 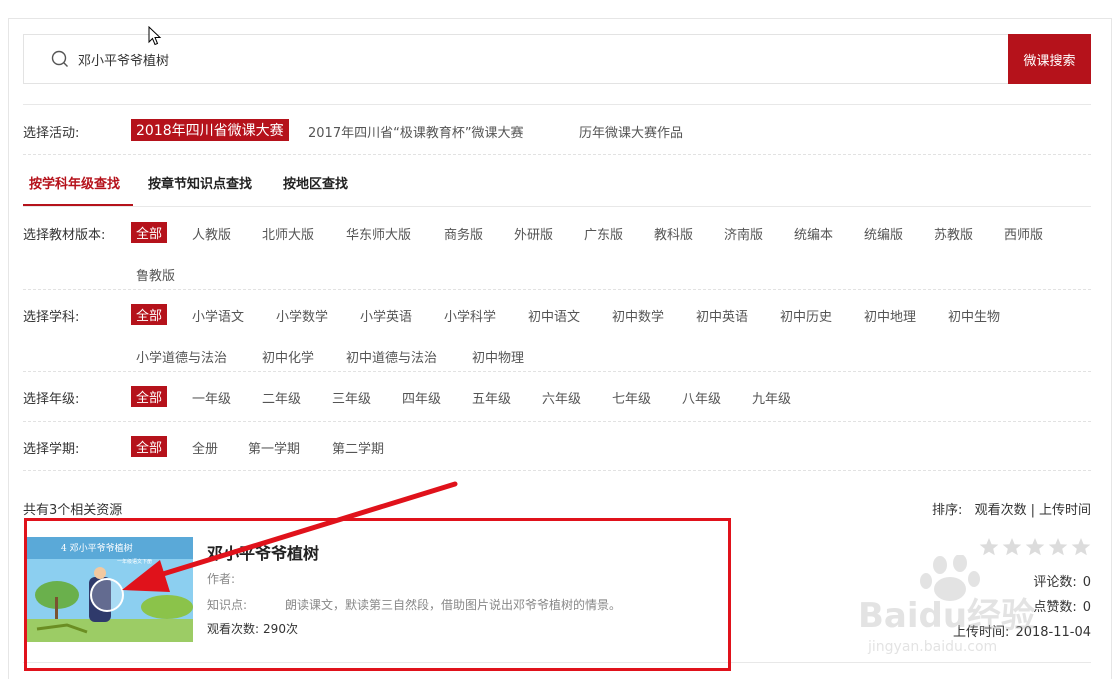 What do you see at coordinates (603, 233) in the screenshot?
I see `edition-item: 广东版` at bounding box center [603, 233].